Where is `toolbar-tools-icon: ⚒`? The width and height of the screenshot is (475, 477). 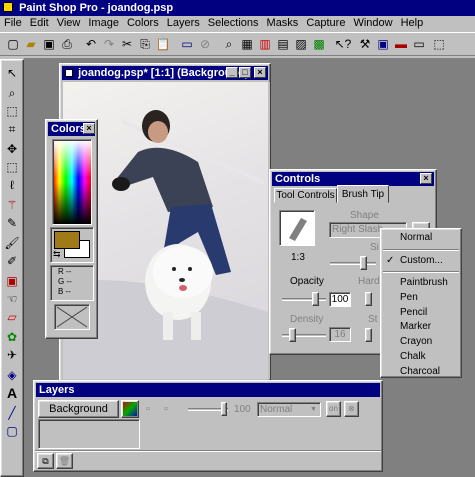
toolbar-tools-icon: ⚒ is located at coordinates (365, 44).